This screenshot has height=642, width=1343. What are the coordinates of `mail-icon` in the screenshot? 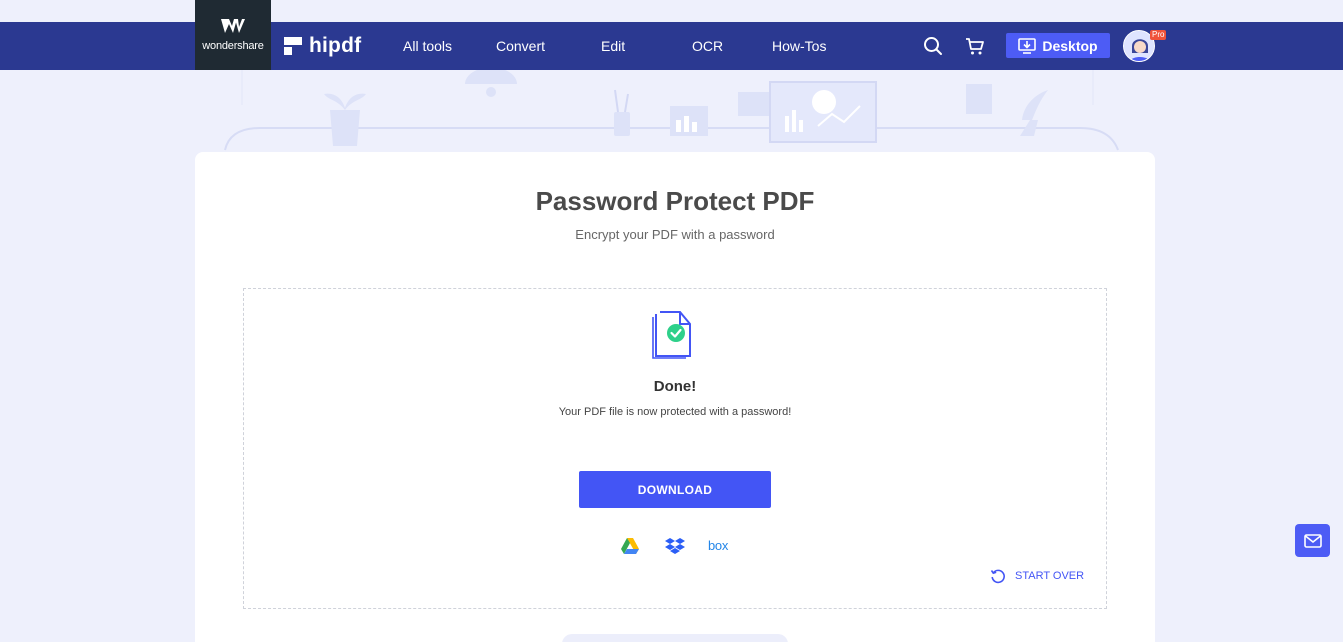 It's located at (1312, 540).